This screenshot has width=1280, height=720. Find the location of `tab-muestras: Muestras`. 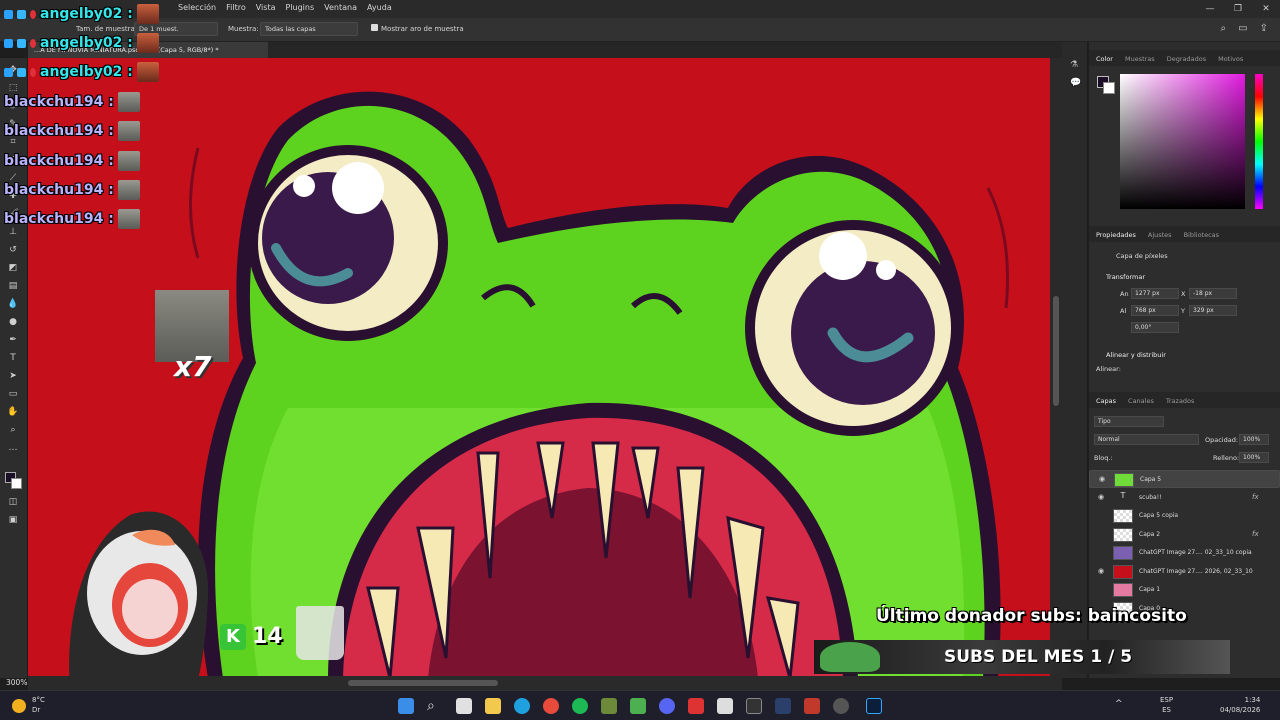

tab-muestras: Muestras is located at coordinates (1140, 59).